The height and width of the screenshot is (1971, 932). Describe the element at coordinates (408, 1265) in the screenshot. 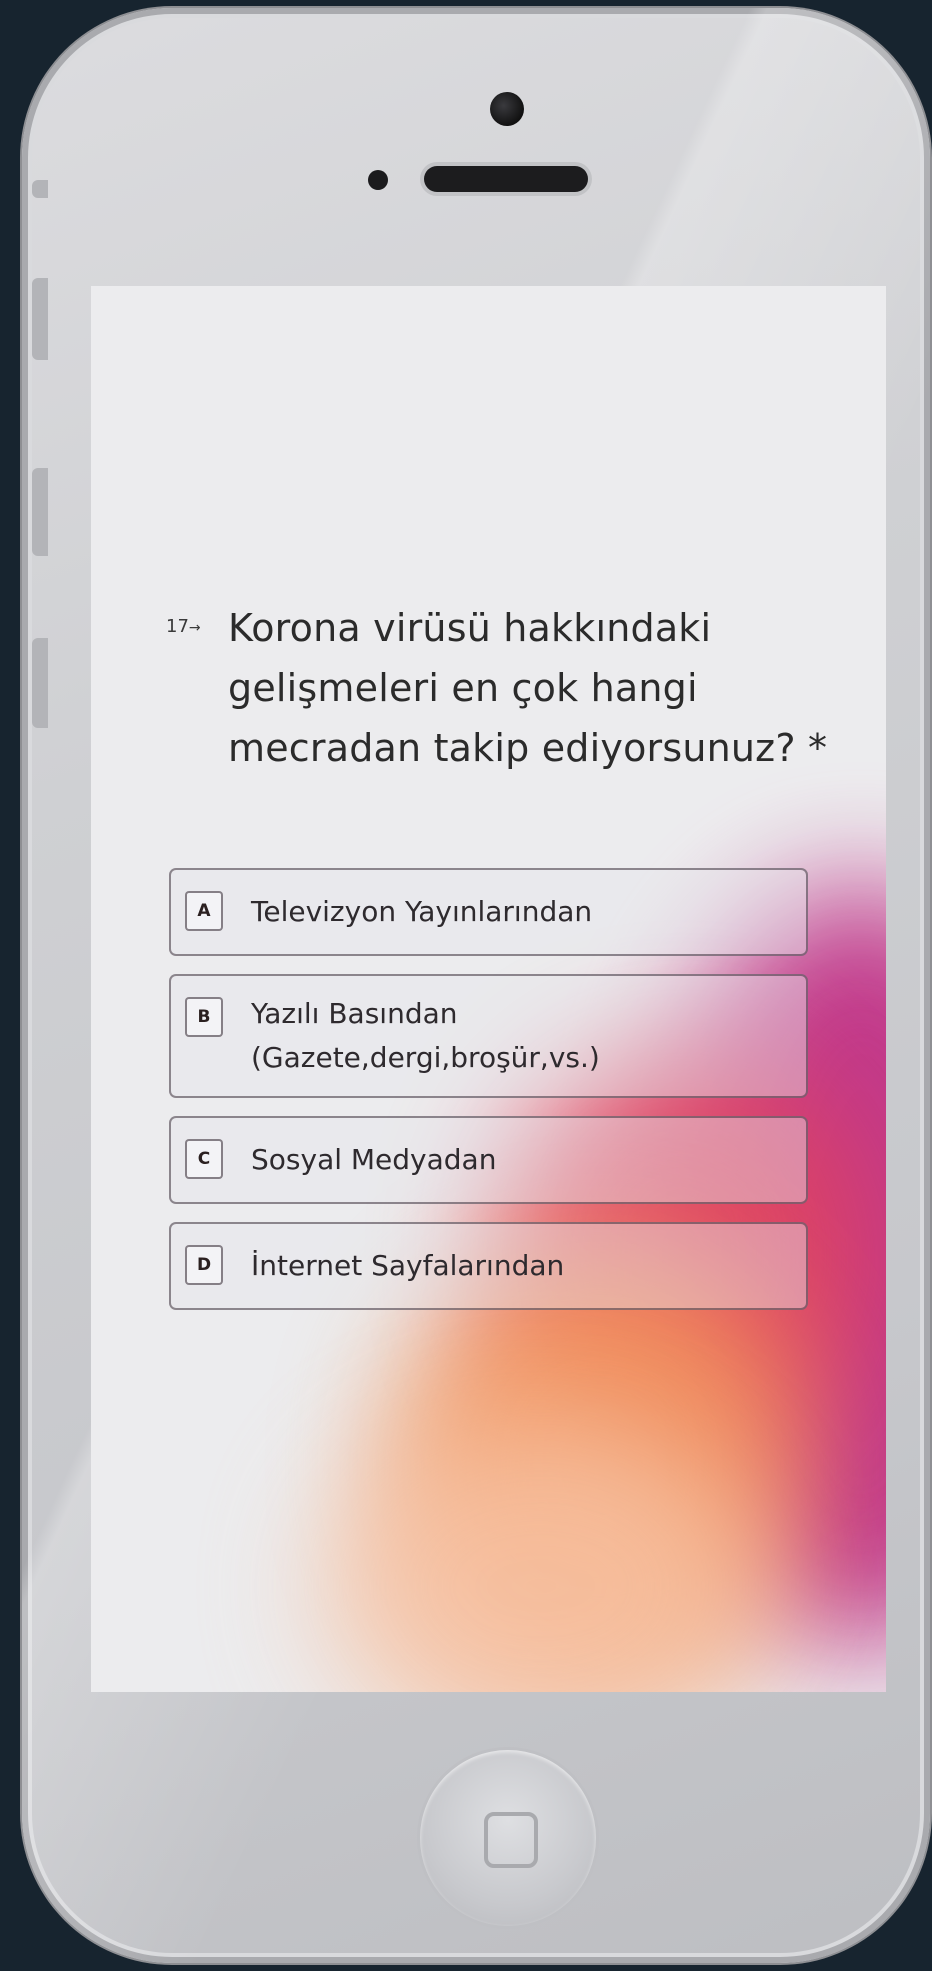

I see `option-label-d: İnternet Sayfalarından` at that location.